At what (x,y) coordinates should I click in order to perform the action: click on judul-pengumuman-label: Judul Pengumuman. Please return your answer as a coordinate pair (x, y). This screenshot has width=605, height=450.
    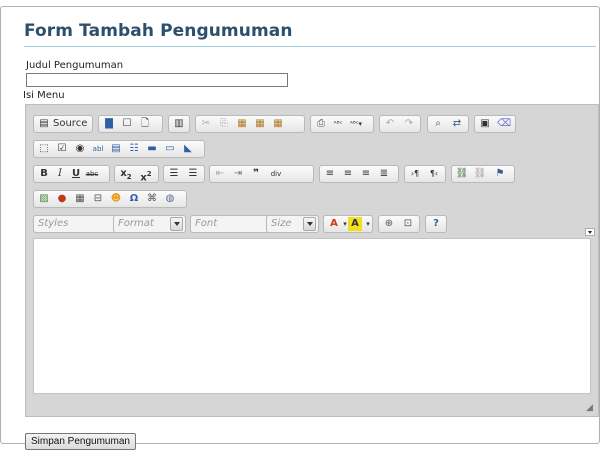
    Looking at the image, I should click on (75, 65).